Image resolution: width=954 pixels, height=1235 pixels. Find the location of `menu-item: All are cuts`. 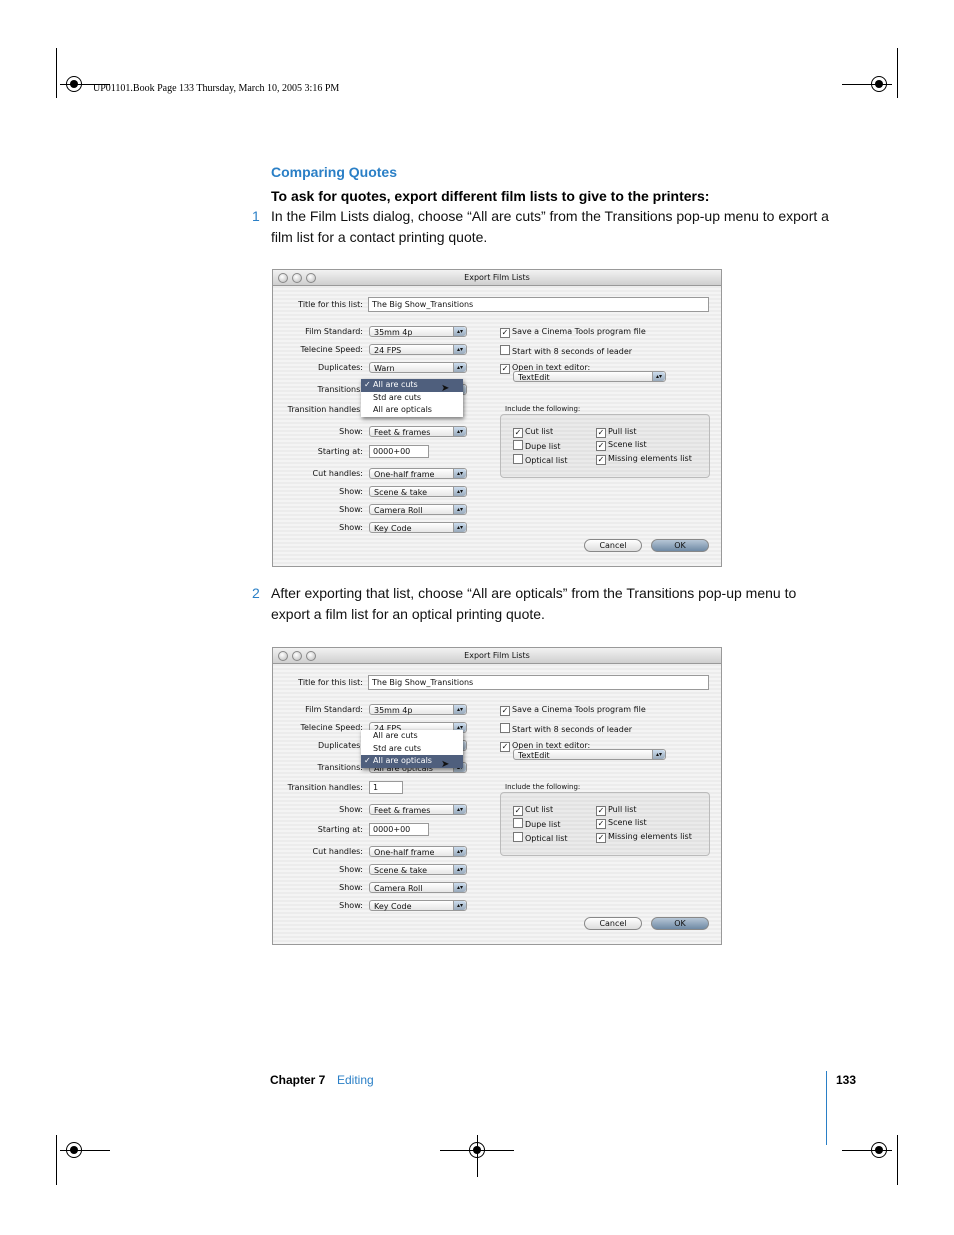

menu-item: All are cuts is located at coordinates (412, 736).